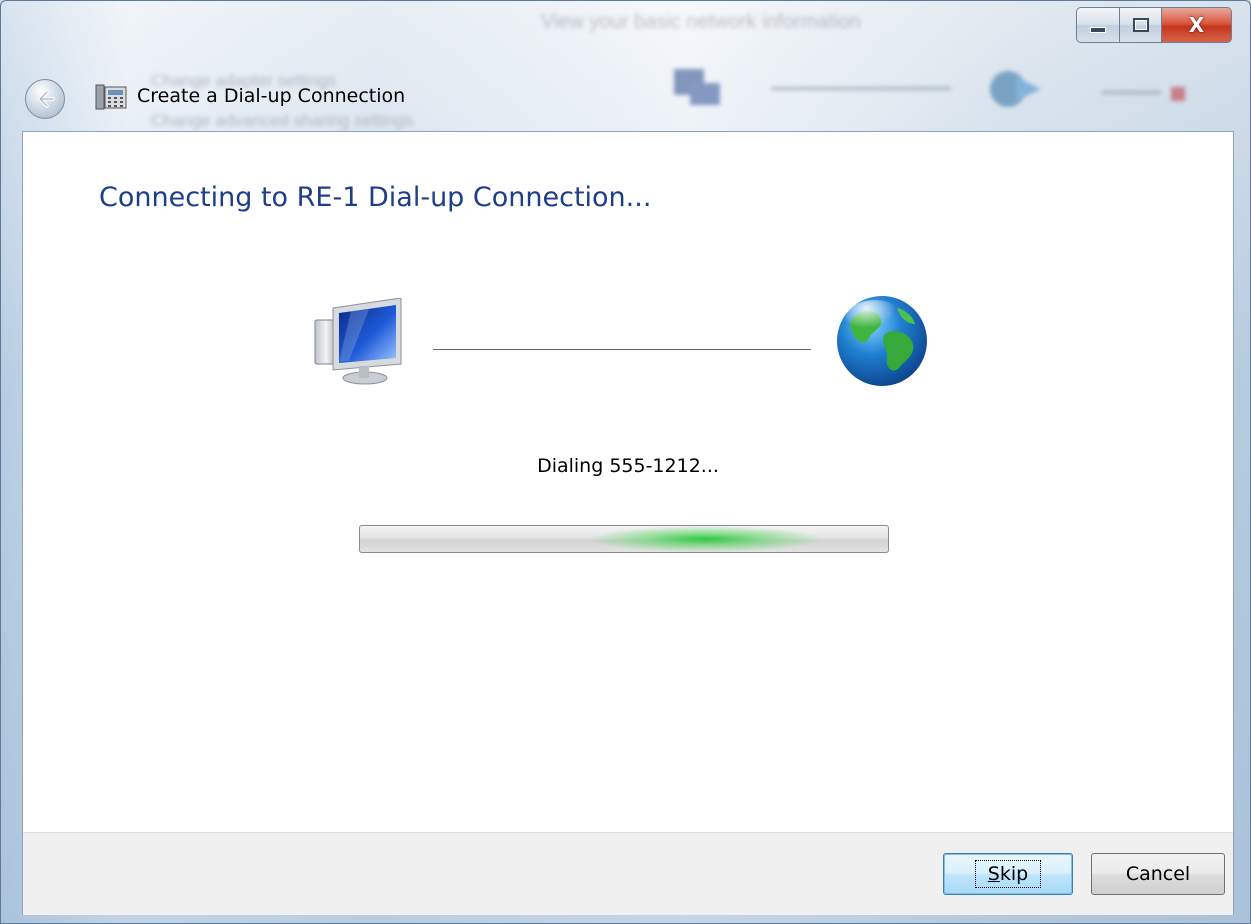 Image resolution: width=1251 pixels, height=924 pixels. I want to click on progress-bar, so click(624, 539).